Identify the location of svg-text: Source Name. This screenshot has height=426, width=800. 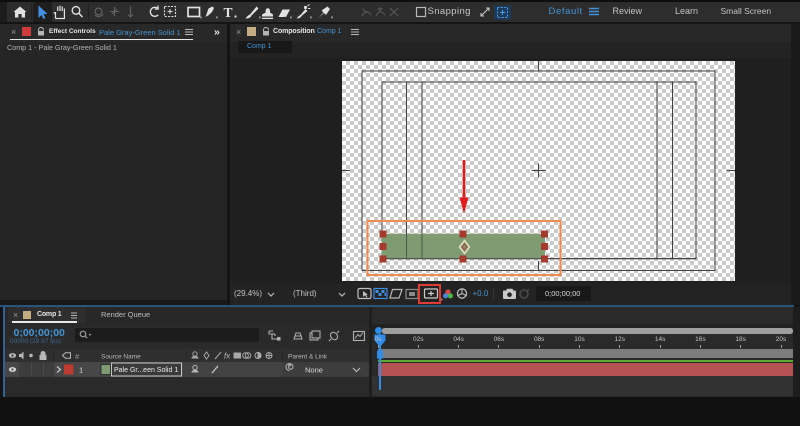
(121, 356).